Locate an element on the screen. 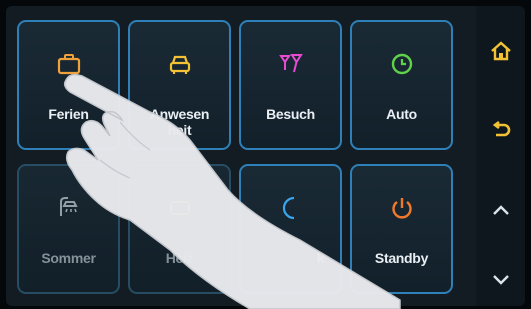  suitcase-icon is located at coordinates (68, 64).